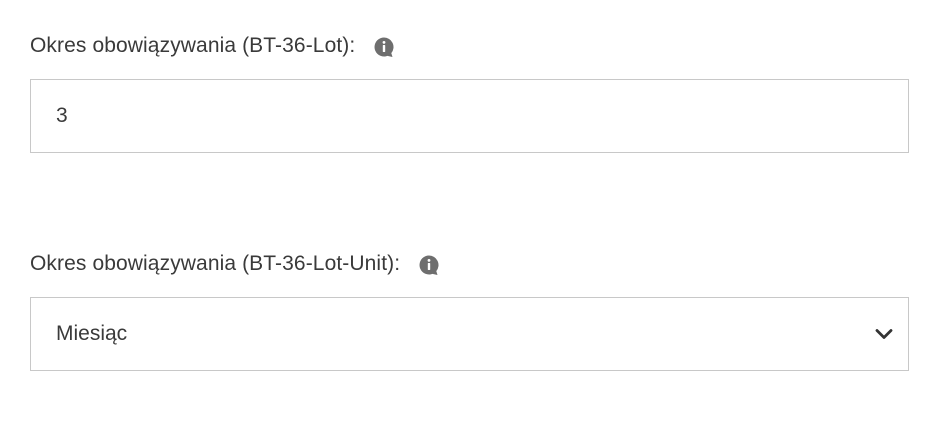 This screenshot has height=422, width=945. I want to click on period-lot-value: 3, so click(62, 115).